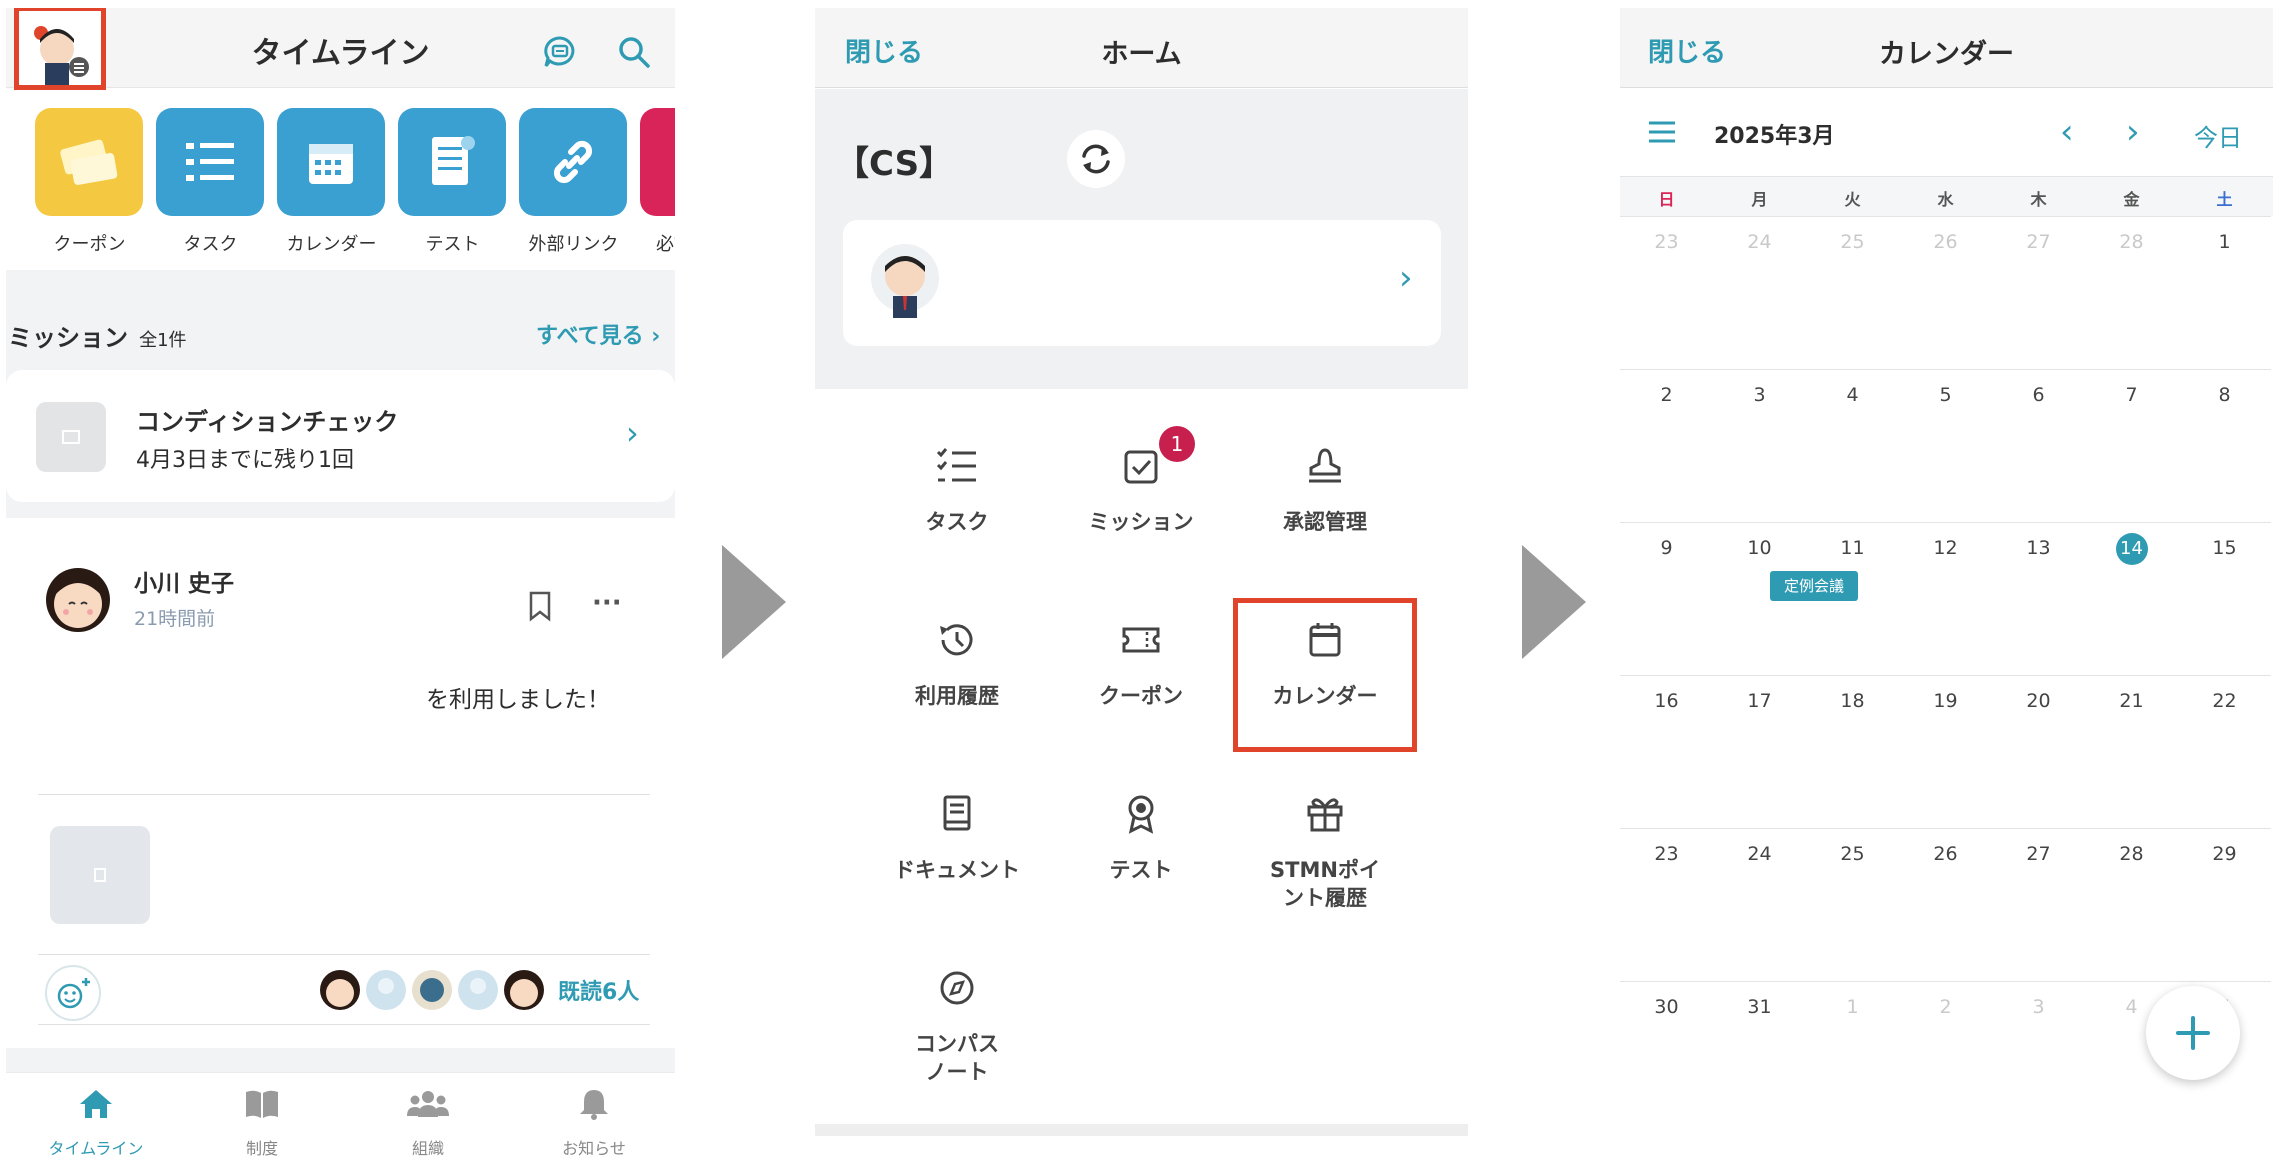  Describe the element at coordinates (1814, 586) in the screenshot. I see `event-chip: 定例会議` at that location.